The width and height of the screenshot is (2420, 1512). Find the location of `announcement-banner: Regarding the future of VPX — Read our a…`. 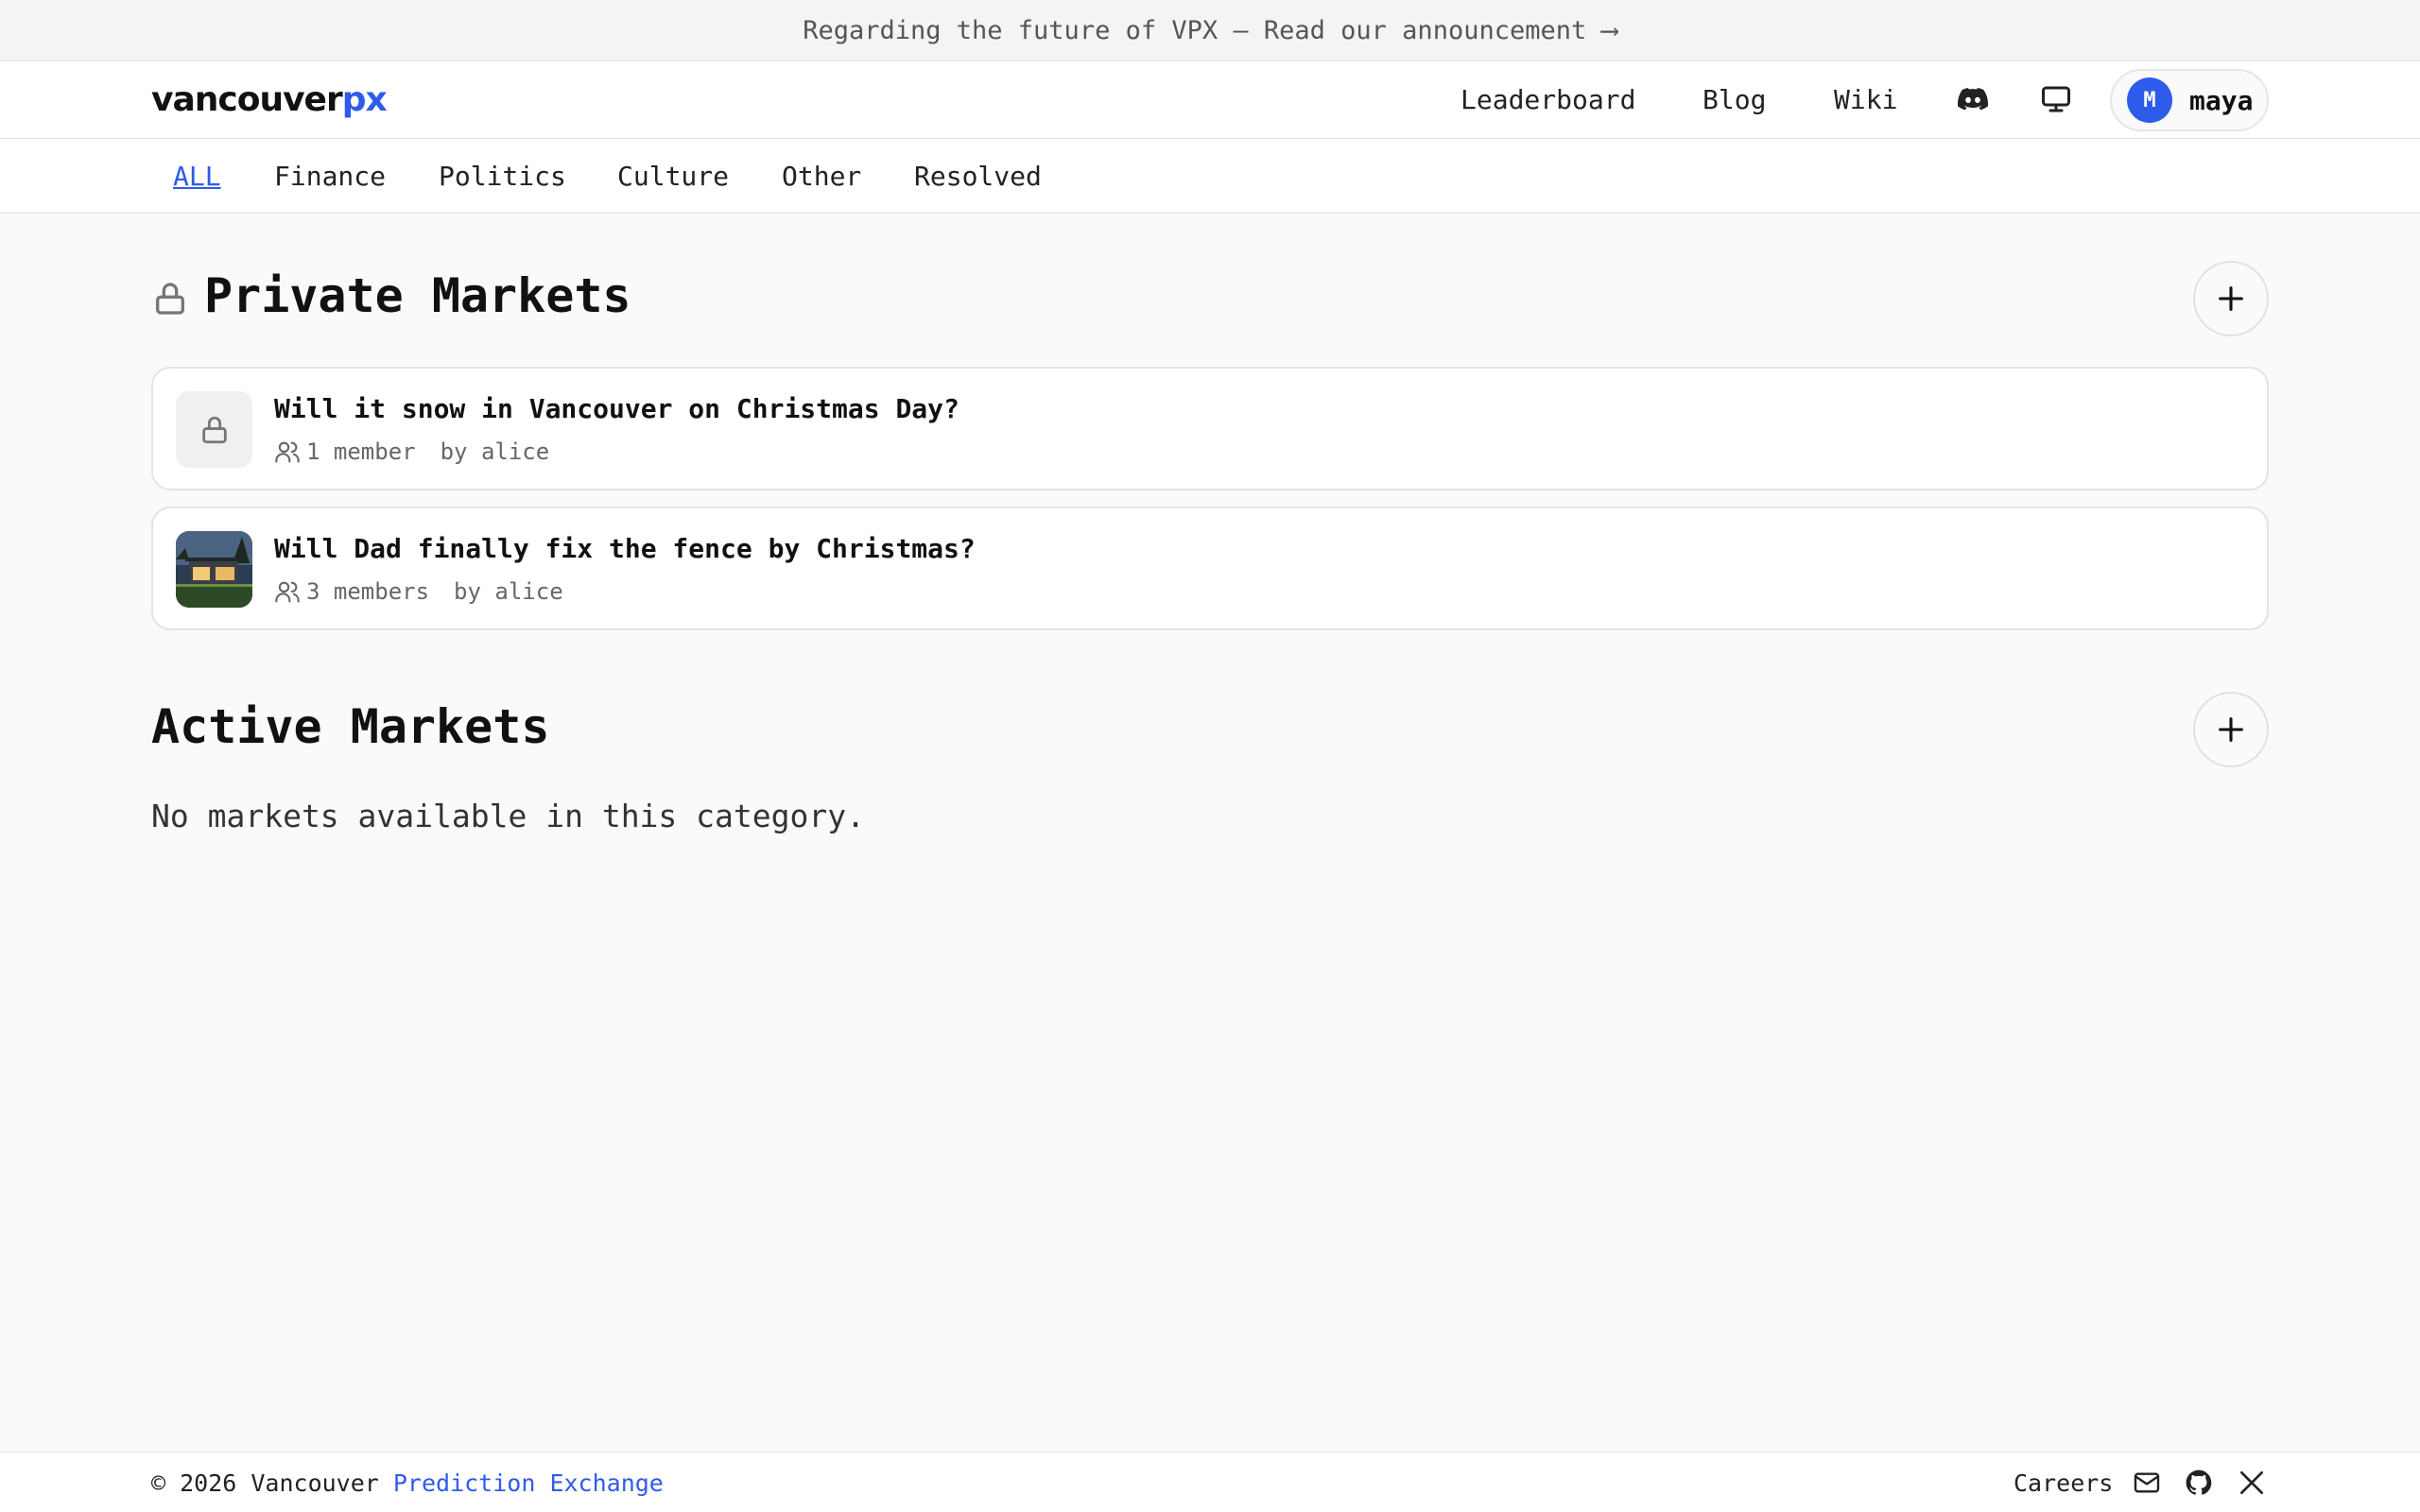

announcement-banner: Regarding the future of VPX — Read our a… is located at coordinates (1210, 30).